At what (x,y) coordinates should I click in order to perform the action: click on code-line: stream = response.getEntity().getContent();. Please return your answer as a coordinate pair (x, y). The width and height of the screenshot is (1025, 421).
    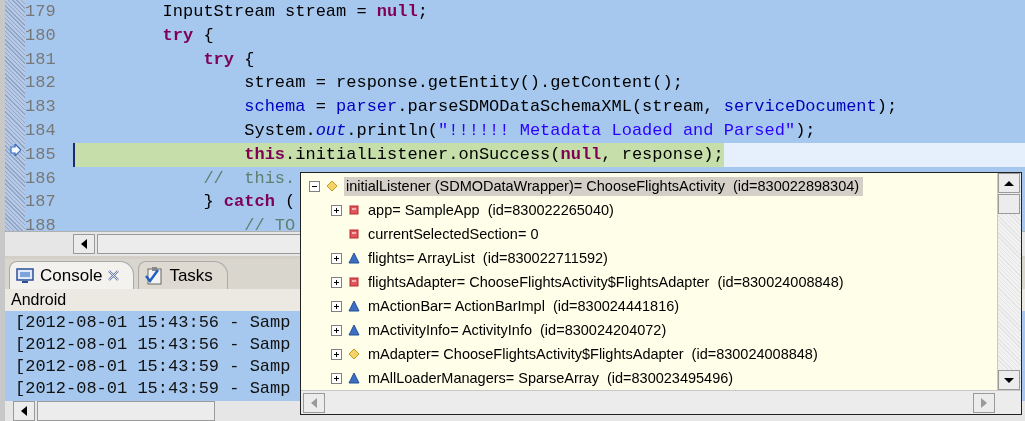
    Looking at the image, I should click on (463, 83).